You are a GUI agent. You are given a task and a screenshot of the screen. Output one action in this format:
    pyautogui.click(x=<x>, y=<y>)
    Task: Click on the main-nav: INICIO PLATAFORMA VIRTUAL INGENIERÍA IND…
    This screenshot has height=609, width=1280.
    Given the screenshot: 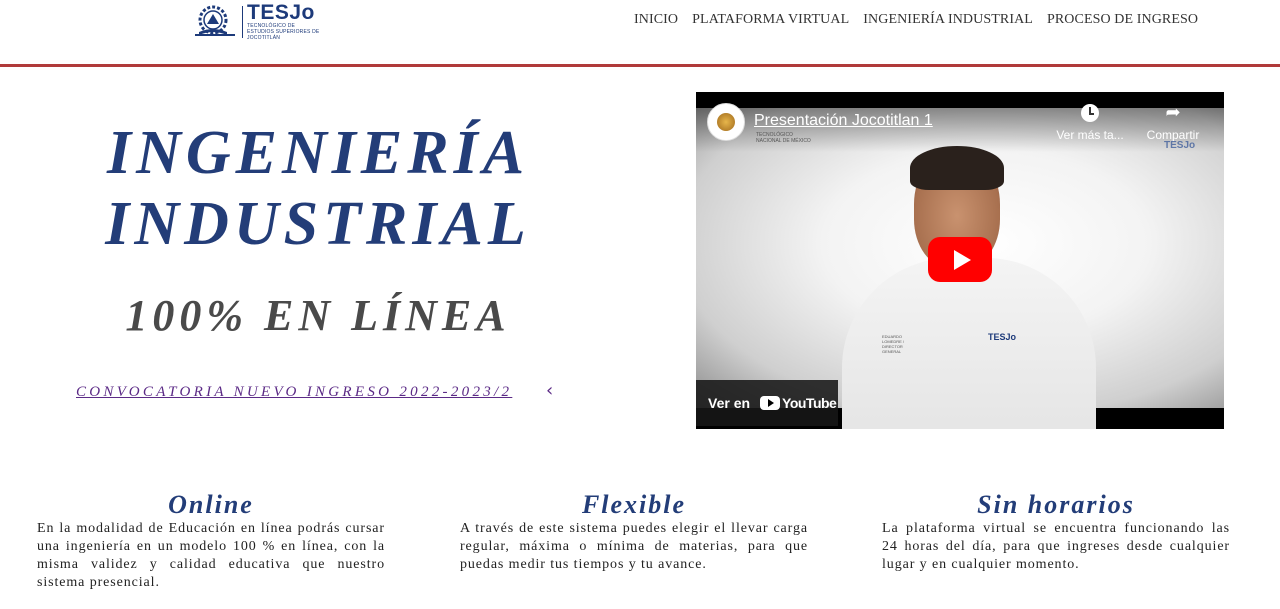 What is the action you would take?
    pyautogui.click(x=916, y=20)
    